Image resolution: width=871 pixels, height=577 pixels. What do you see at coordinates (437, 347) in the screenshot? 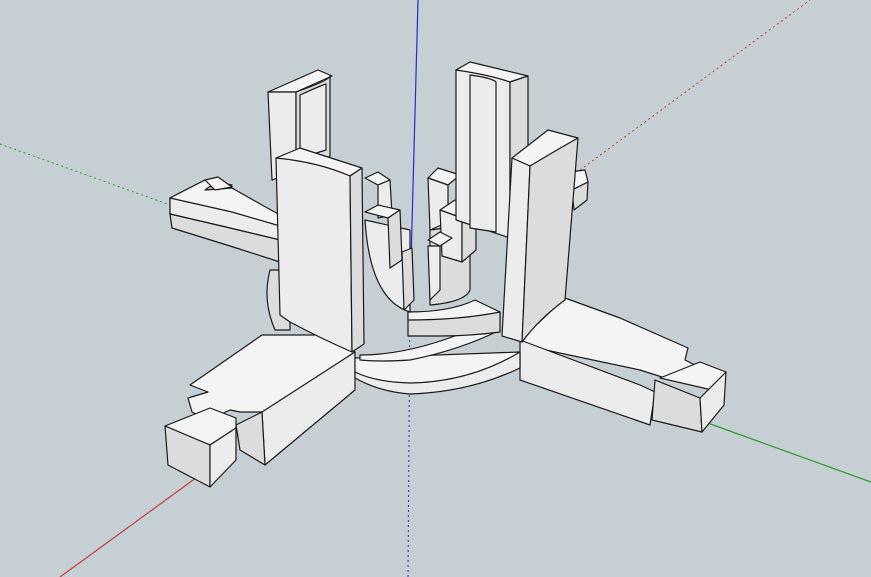
I see `base-ring` at bounding box center [437, 347].